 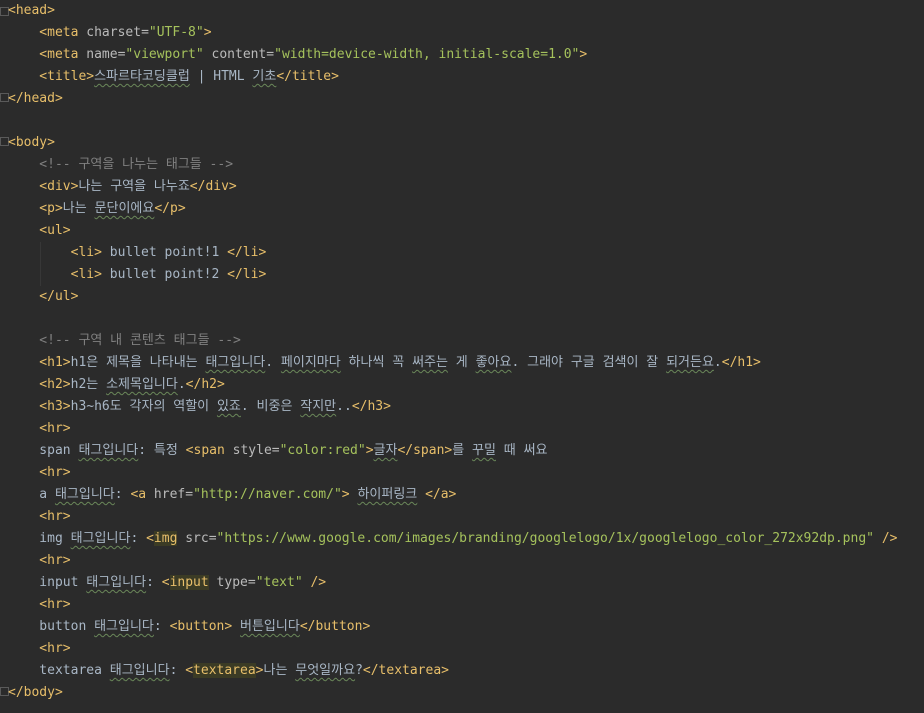 I want to click on code-token: </a>, so click(x=441, y=494).